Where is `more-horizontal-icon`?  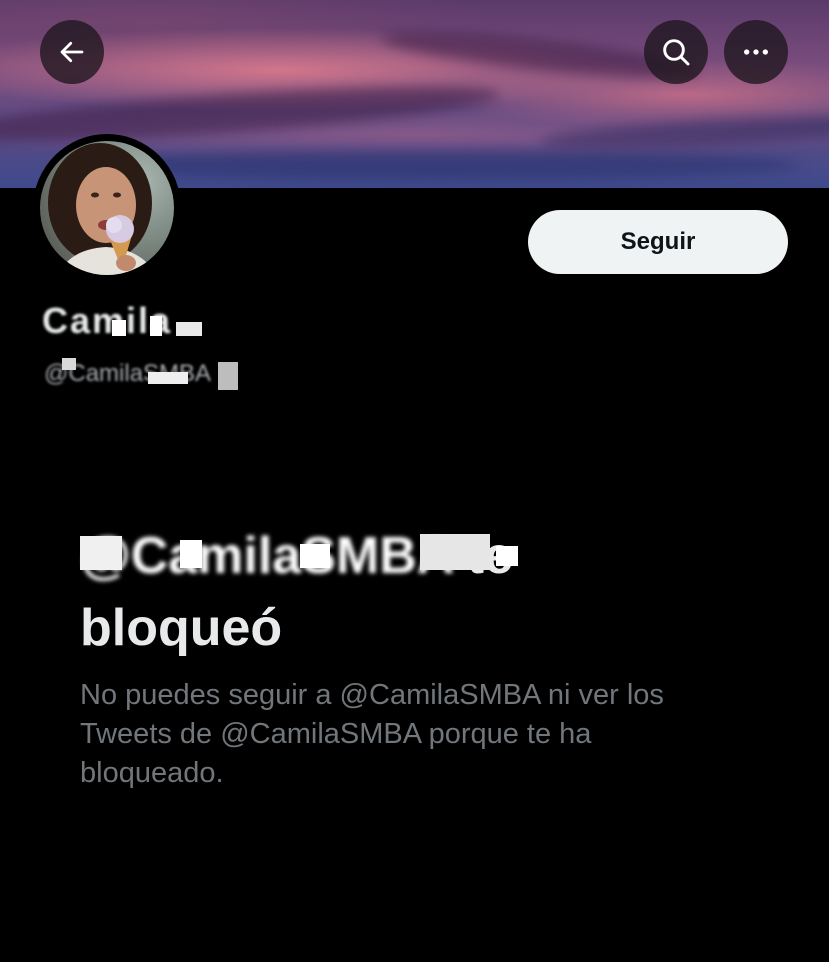
more-horizontal-icon is located at coordinates (756, 52).